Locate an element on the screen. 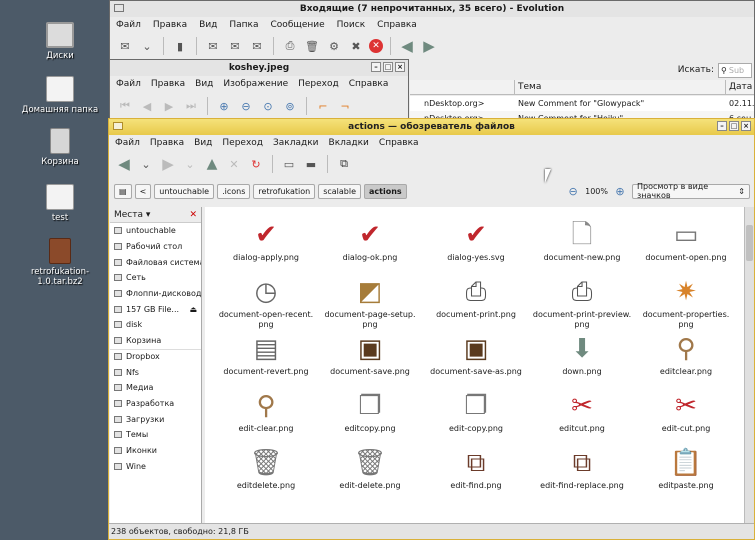 This screenshot has height=540, width=755. path-button: untouchable is located at coordinates (184, 191).